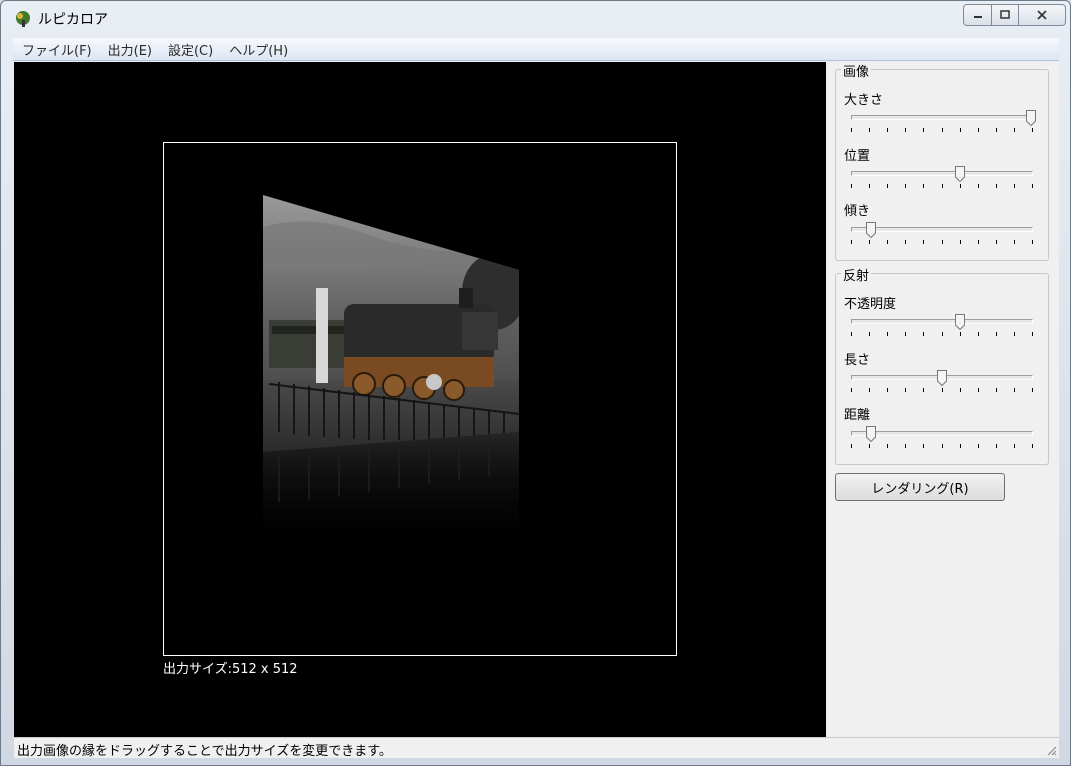 The width and height of the screenshot is (1071, 766). Describe the element at coordinates (977, 15) in the screenshot. I see `minimize-button` at that location.